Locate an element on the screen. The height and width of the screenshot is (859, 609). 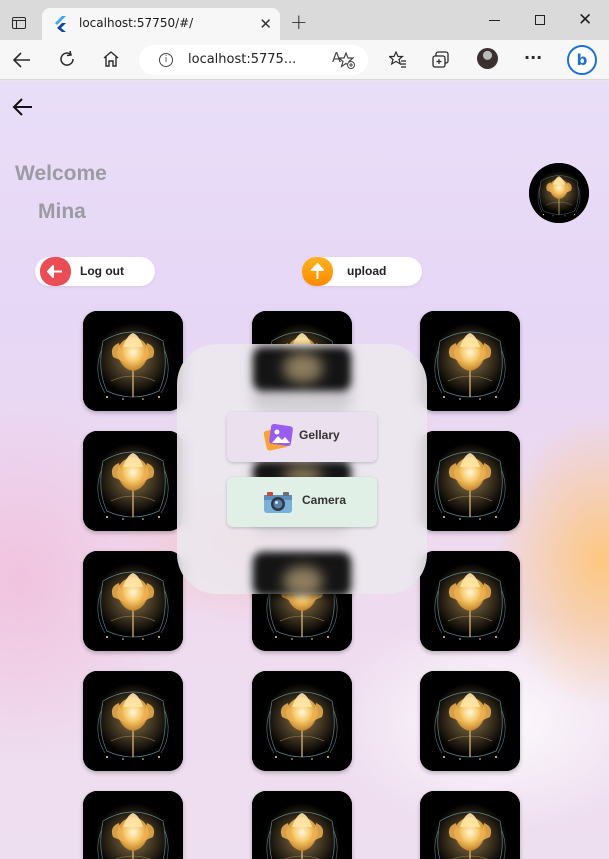
logout-button: Log out is located at coordinates (95, 271).